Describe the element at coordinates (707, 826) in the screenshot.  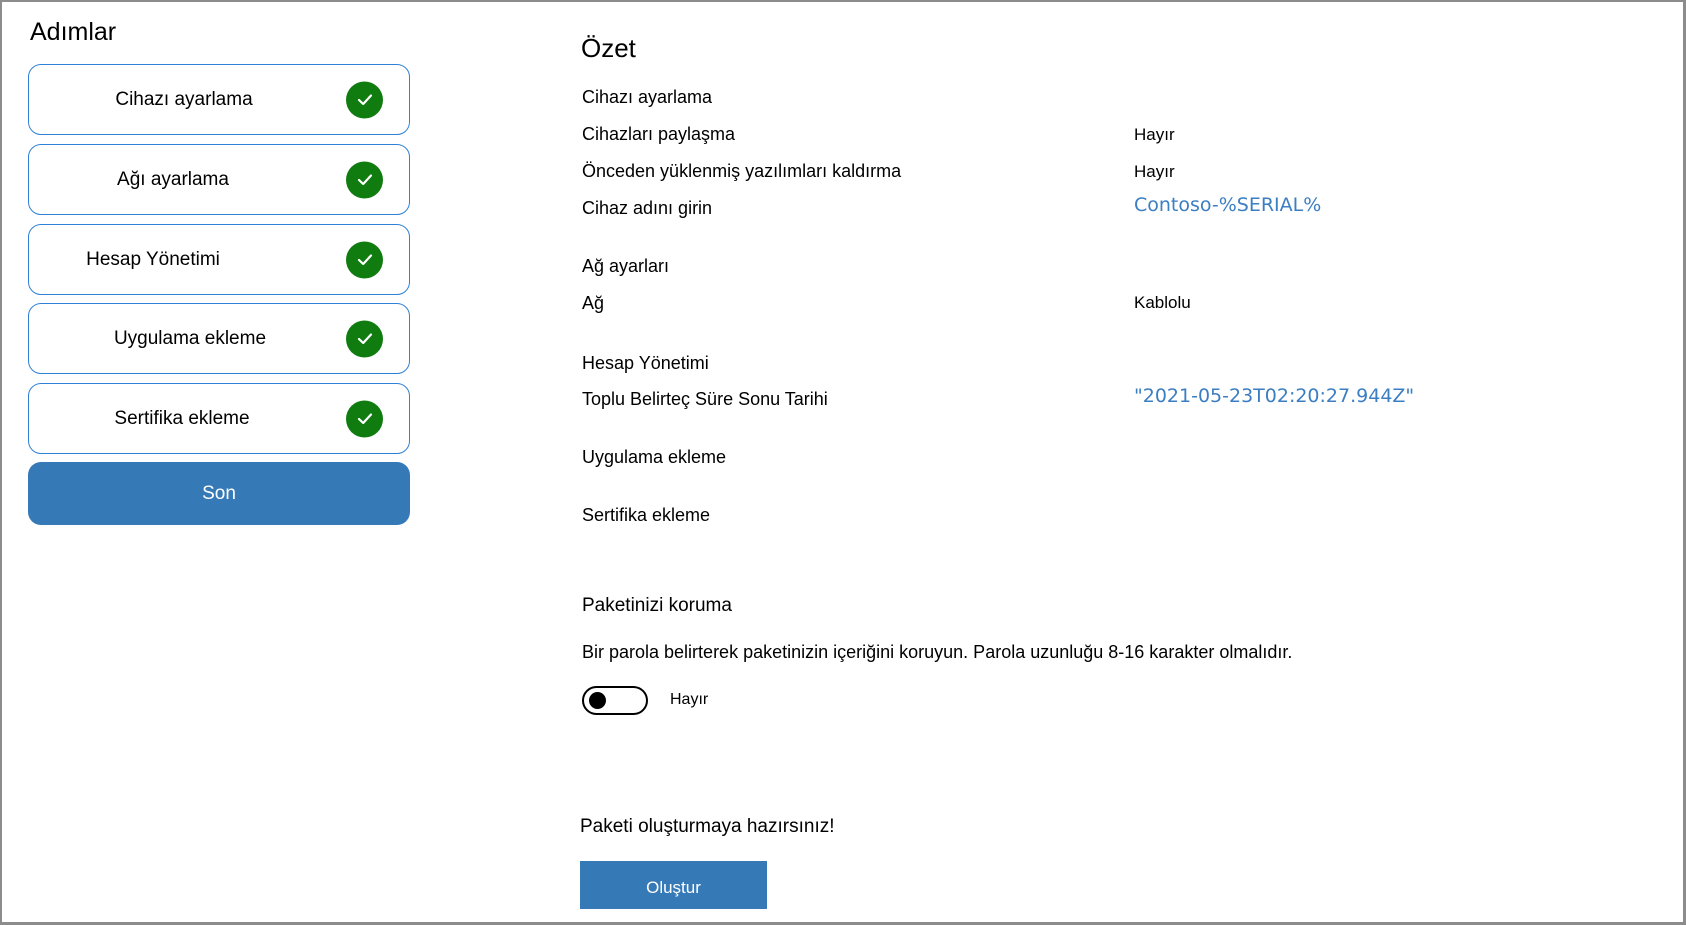
I see `ready-message: Paketi oluşturmaya hazırsınız!` at that location.